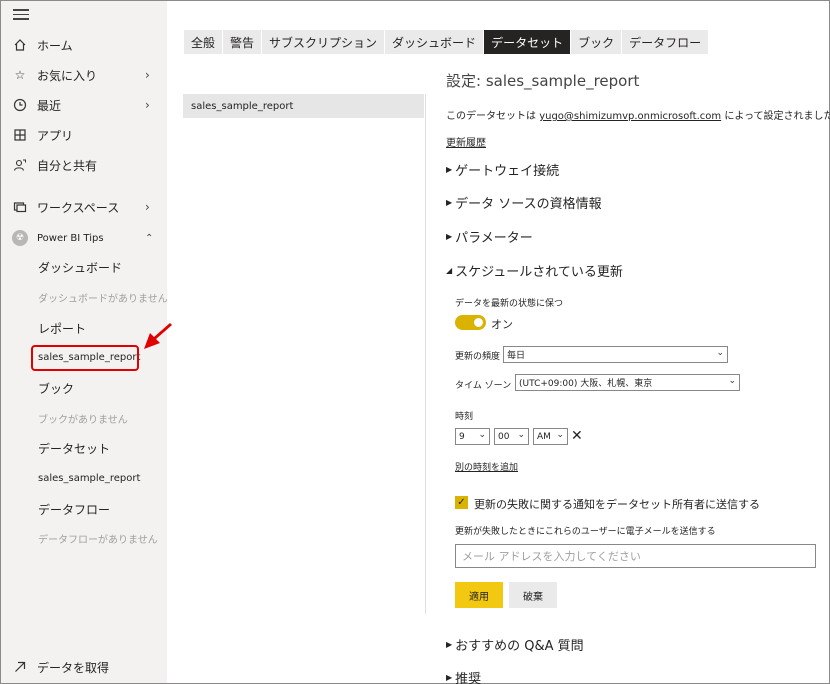  What do you see at coordinates (483, 386) in the screenshot?
I see `timezone-label: タイム ゾーン` at bounding box center [483, 386].